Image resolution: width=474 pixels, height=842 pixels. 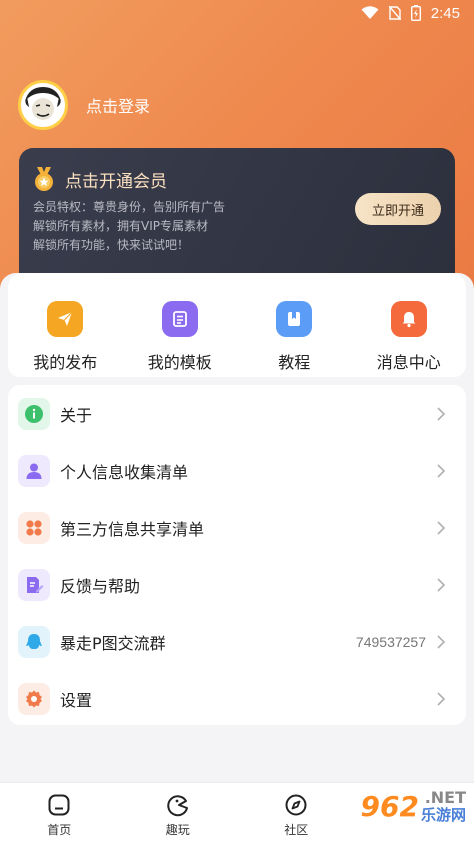 What do you see at coordinates (296, 830) in the screenshot?
I see `tab-label: 社区` at bounding box center [296, 830].